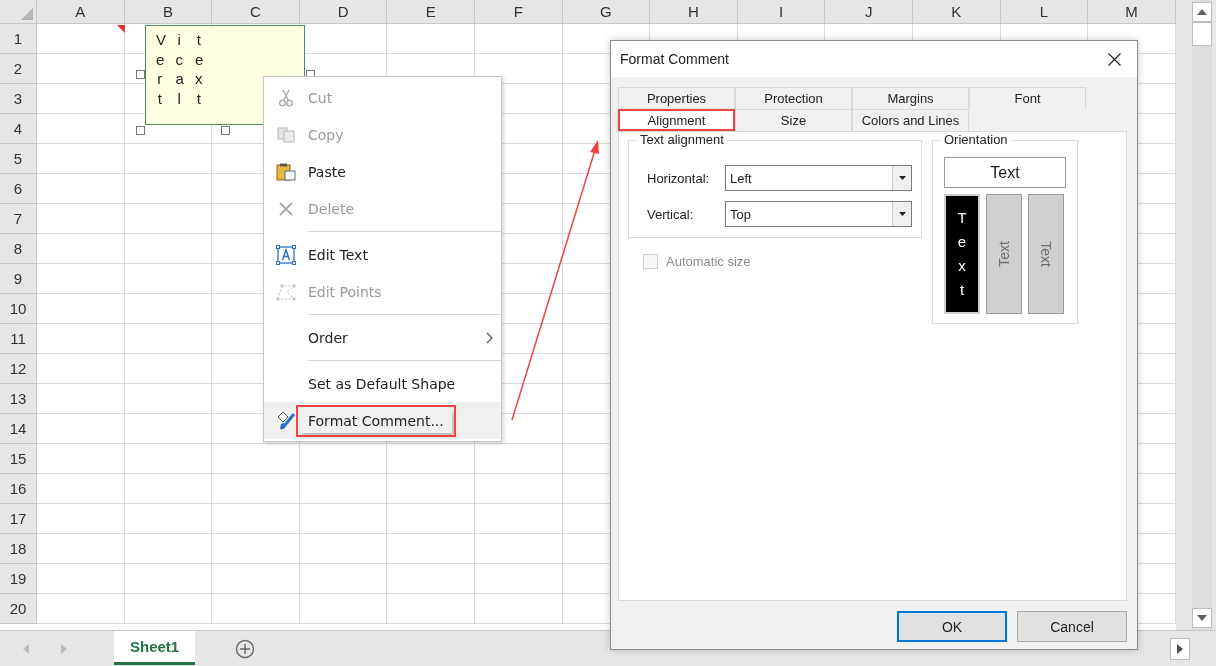 Image resolution: width=1216 pixels, height=666 pixels. I want to click on dialog-title: Format Comment, so click(674, 59).